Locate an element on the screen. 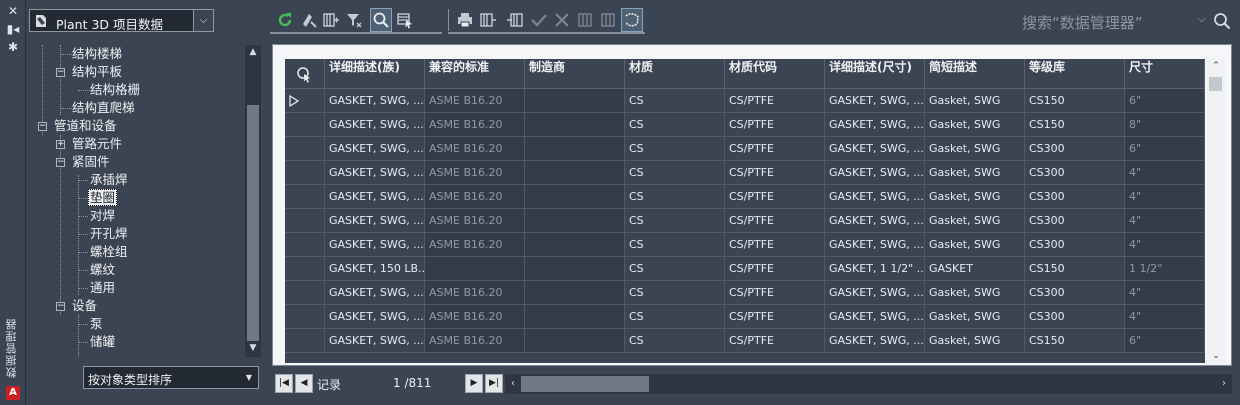 The width and height of the screenshot is (1240, 405). column-header: 尺寸 is located at coordinates (1165, 74).